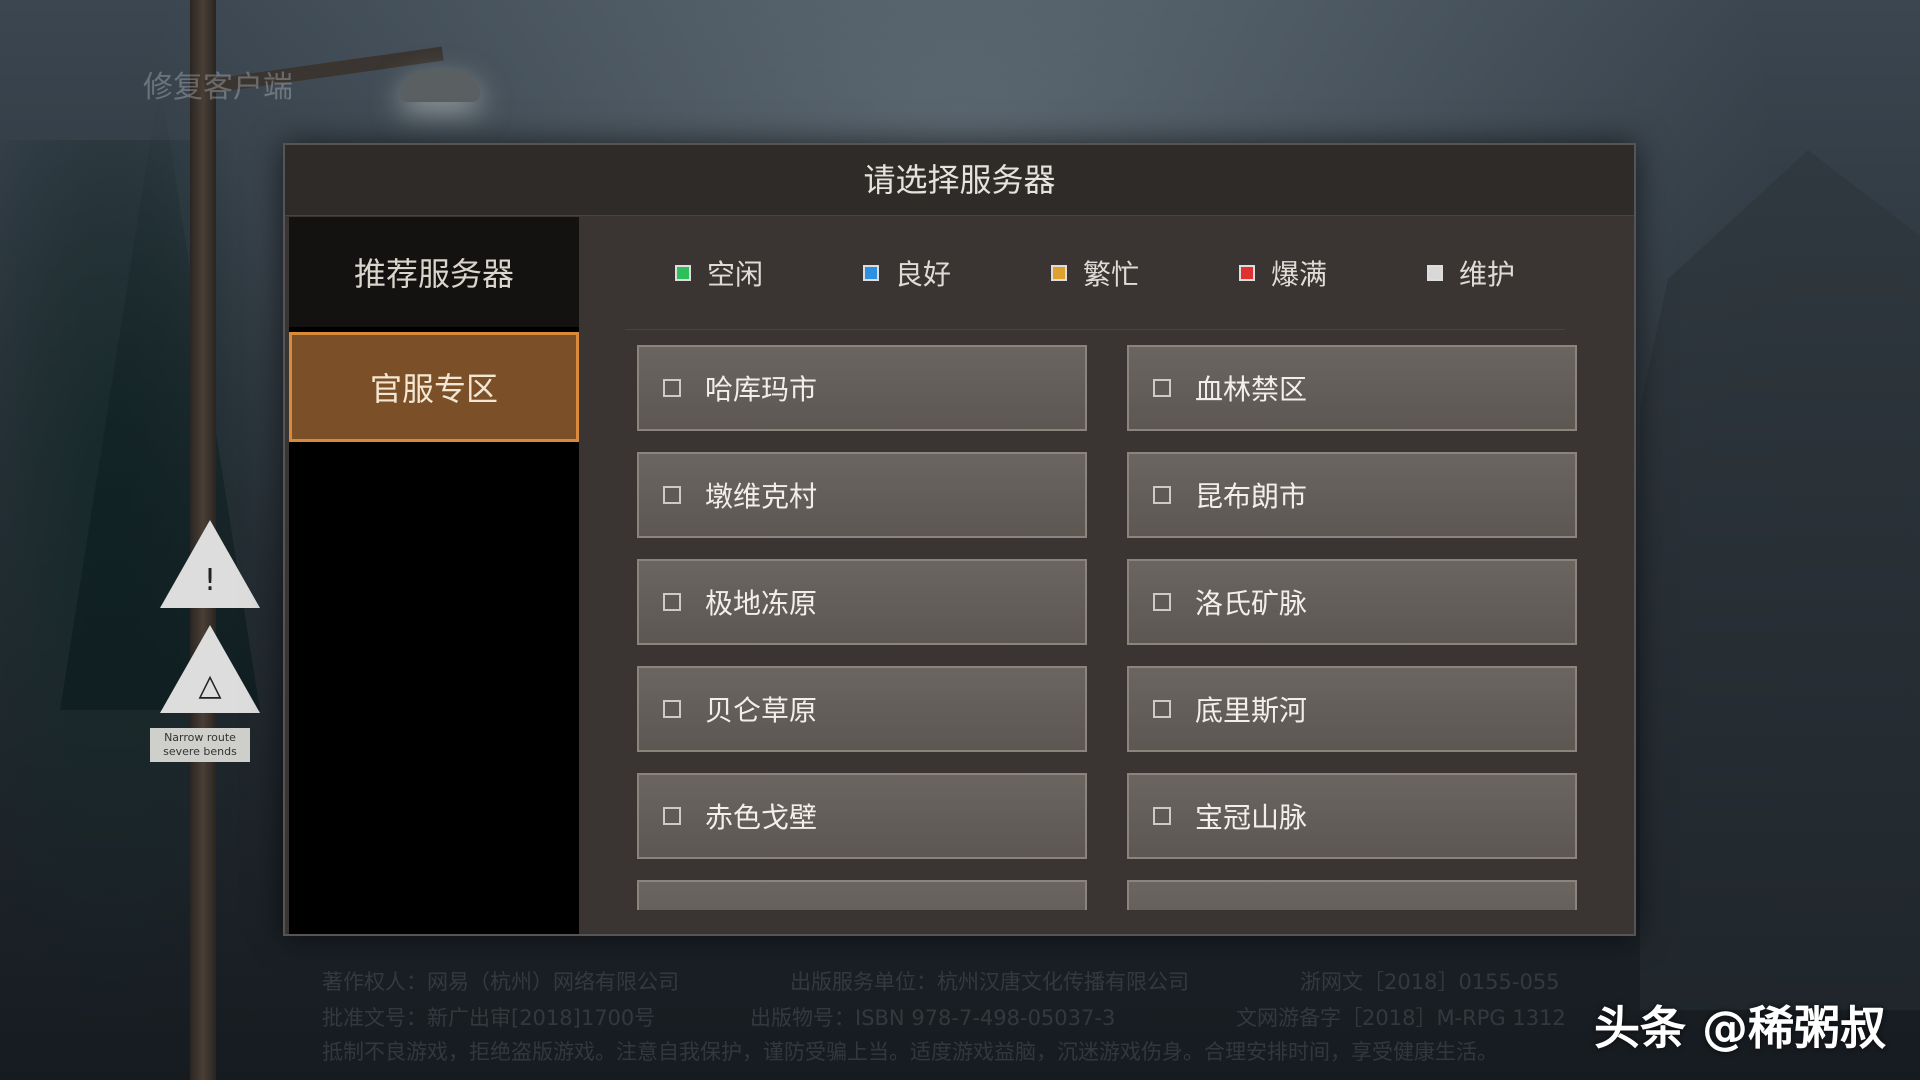 Image resolution: width=1920 pixels, height=1080 pixels. I want to click on legend-item-busy: 繁忙, so click(1094, 273).